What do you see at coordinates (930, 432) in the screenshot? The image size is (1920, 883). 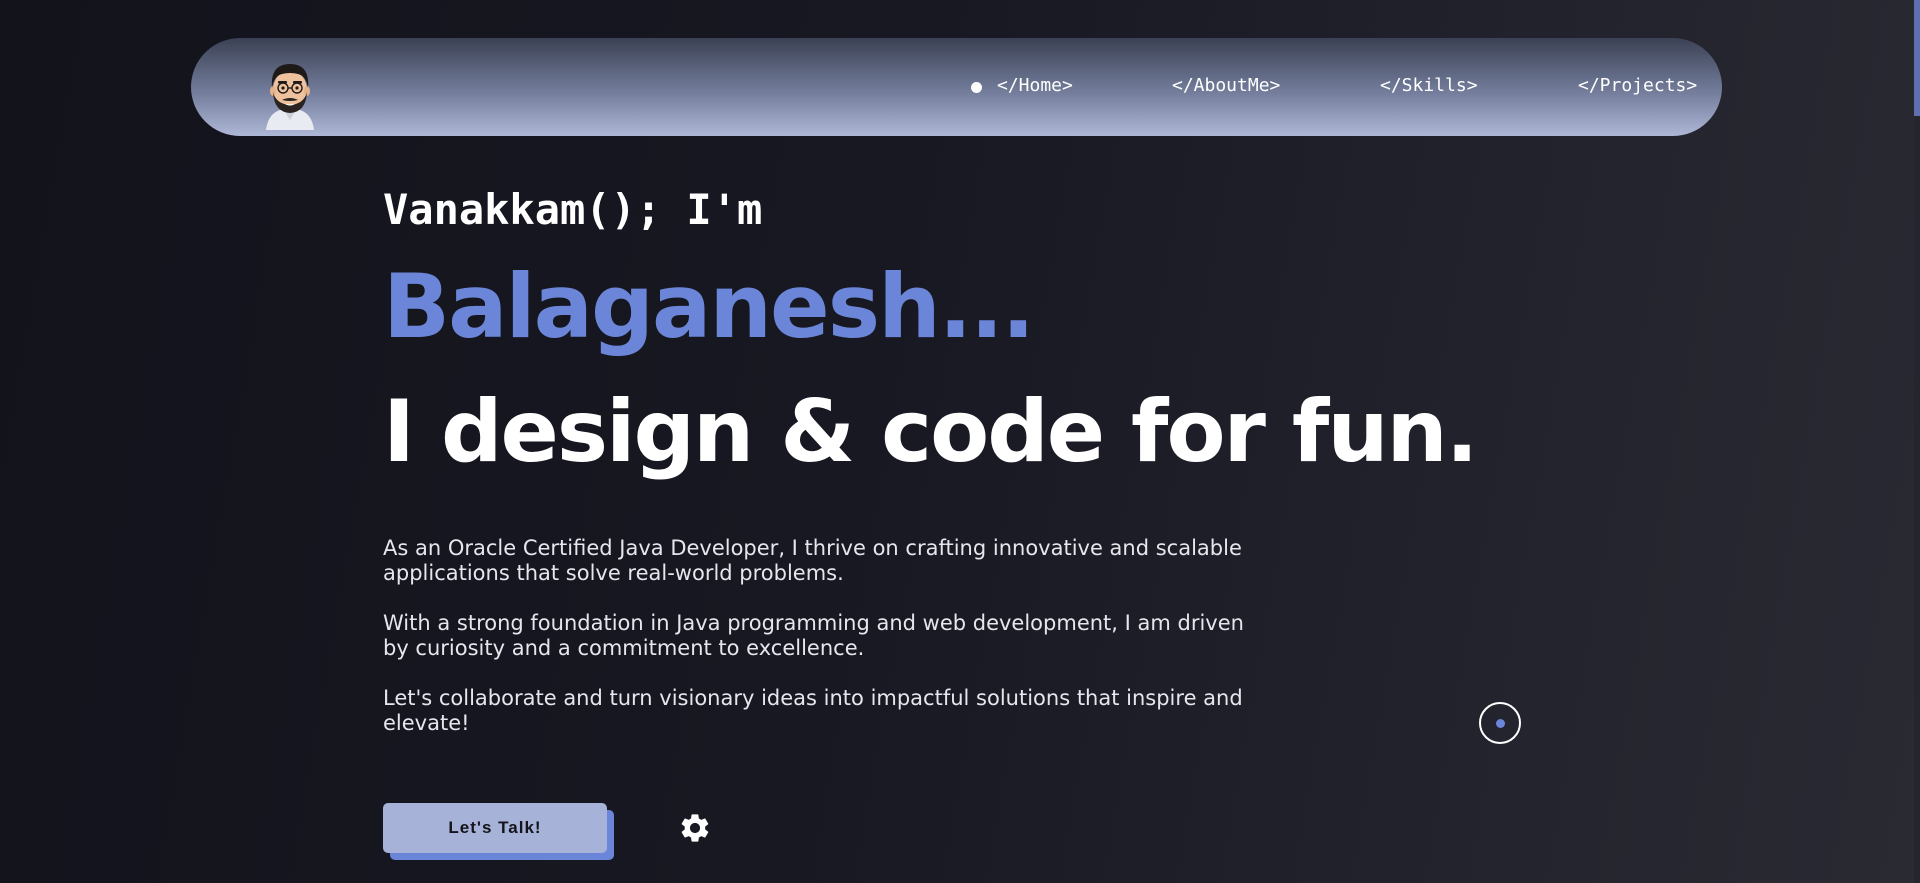 I see `hero-tagline: I design & code for fun.` at bounding box center [930, 432].